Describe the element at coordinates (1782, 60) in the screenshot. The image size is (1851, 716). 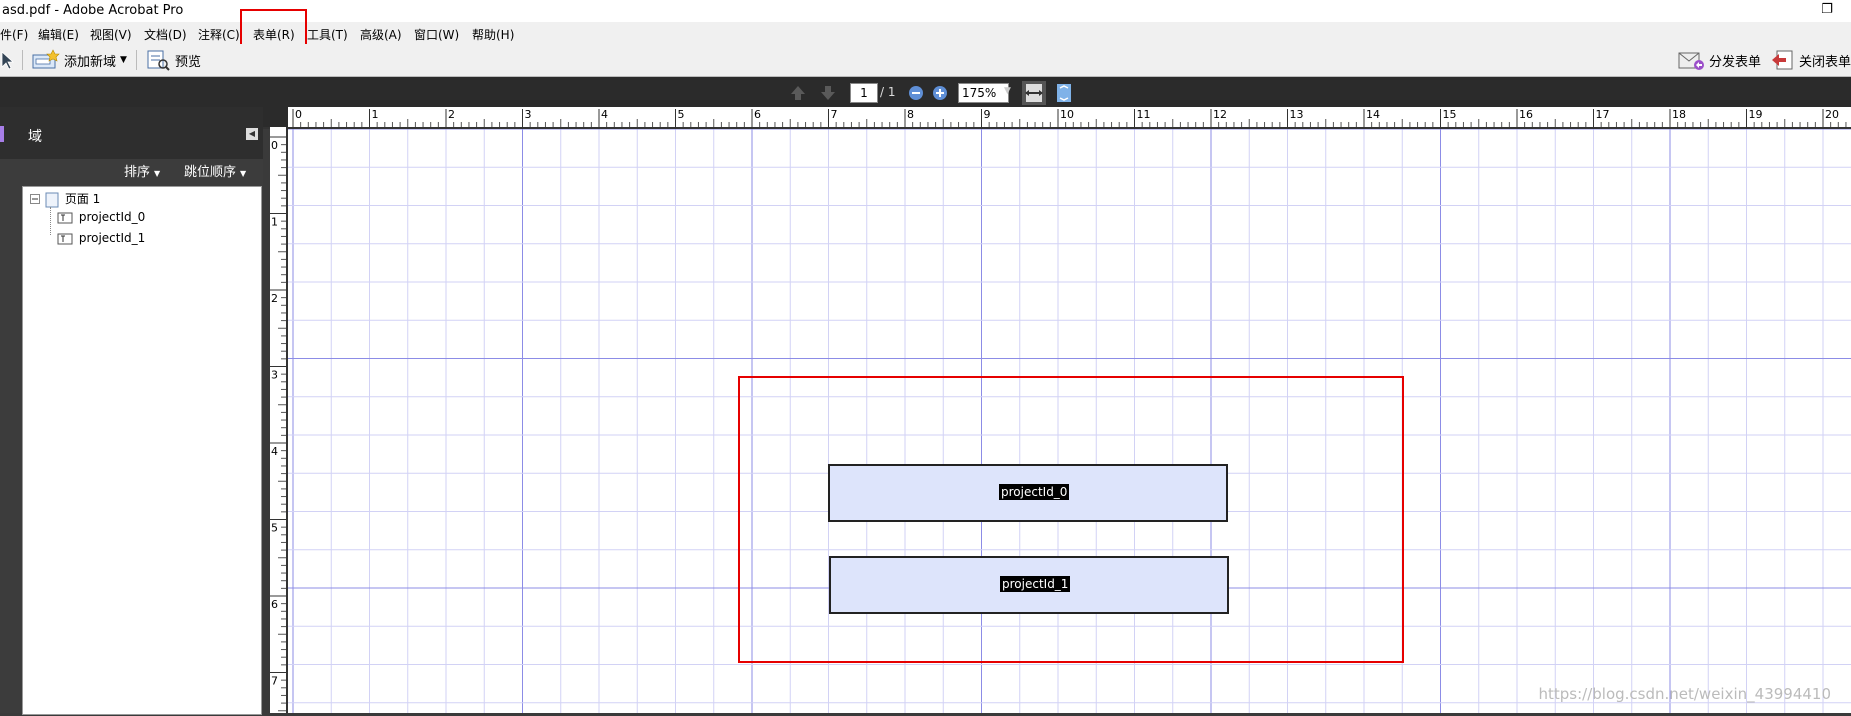
I see `close-form-icon` at that location.